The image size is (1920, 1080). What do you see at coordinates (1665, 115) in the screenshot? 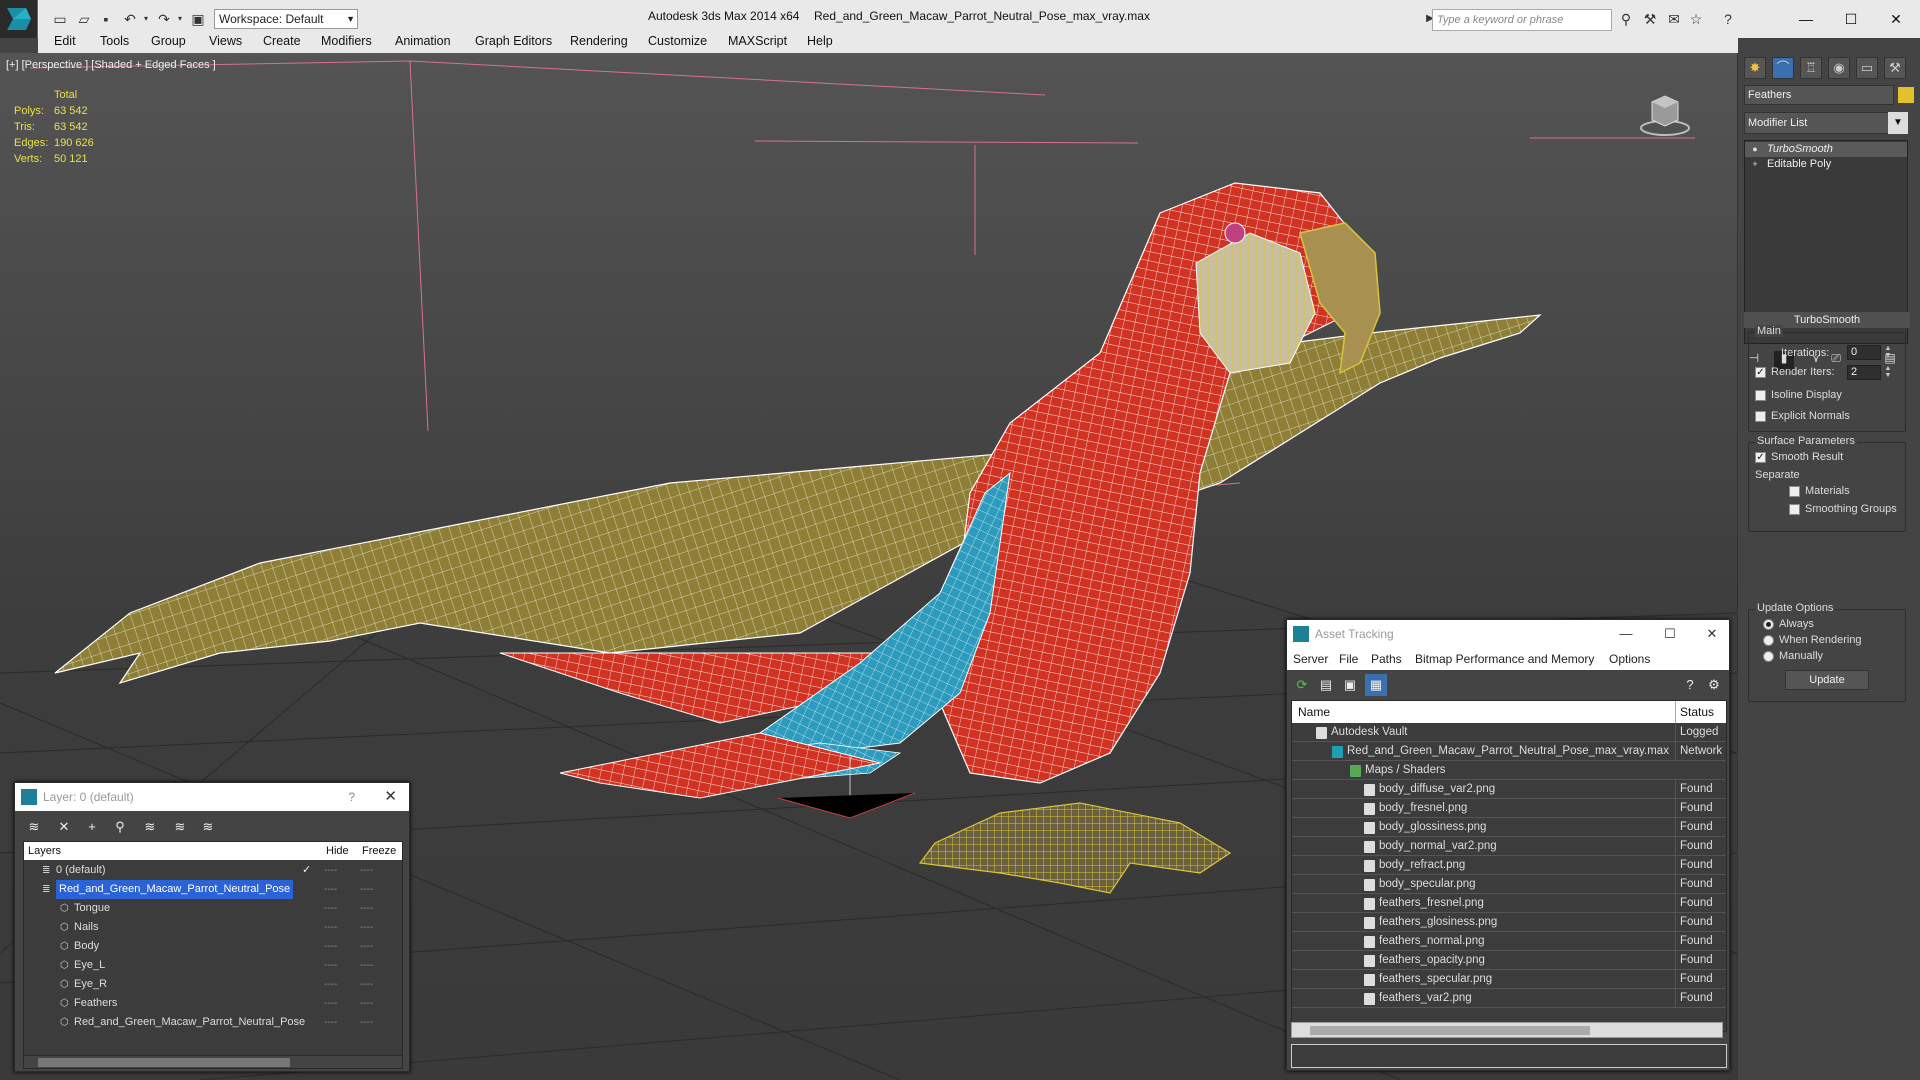
I see `viewcube-icon` at bounding box center [1665, 115].